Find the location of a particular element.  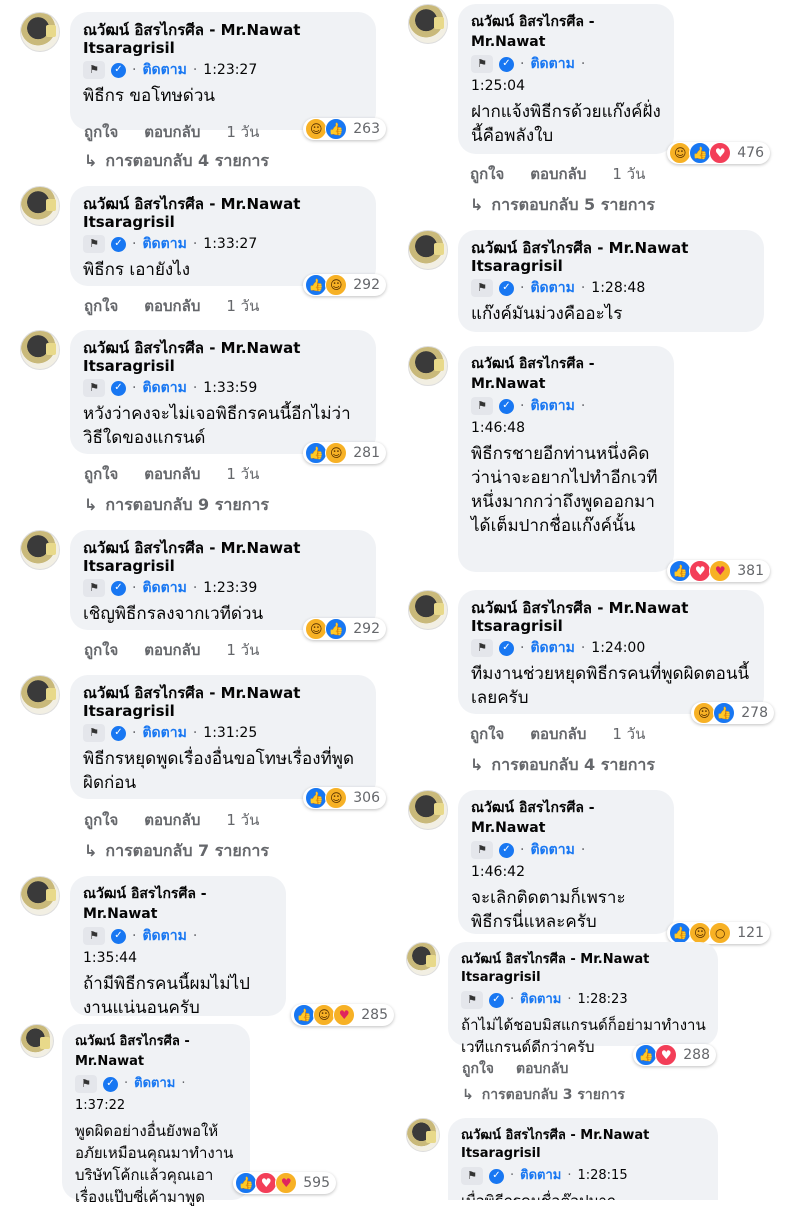

reaction-summary: ☺ 👍 292 is located at coordinates (344, 629).